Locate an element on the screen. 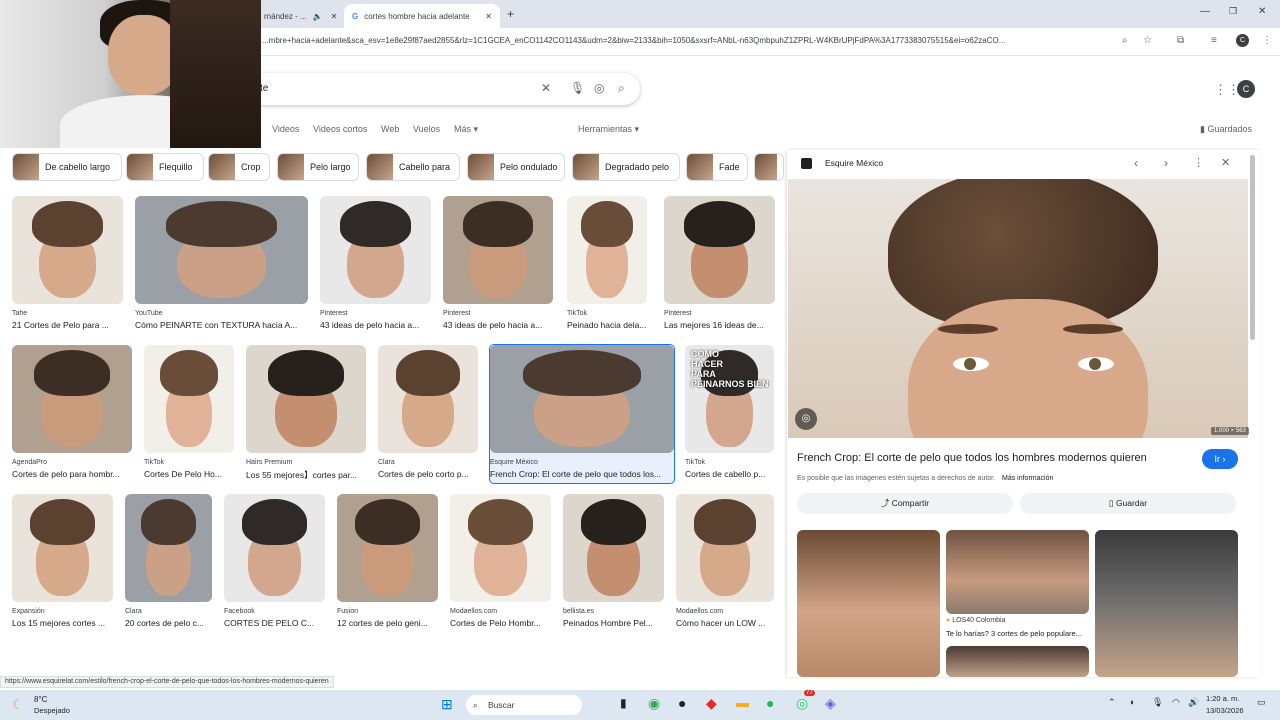  chevron-right-icon: › is located at coordinates (1166, 163).